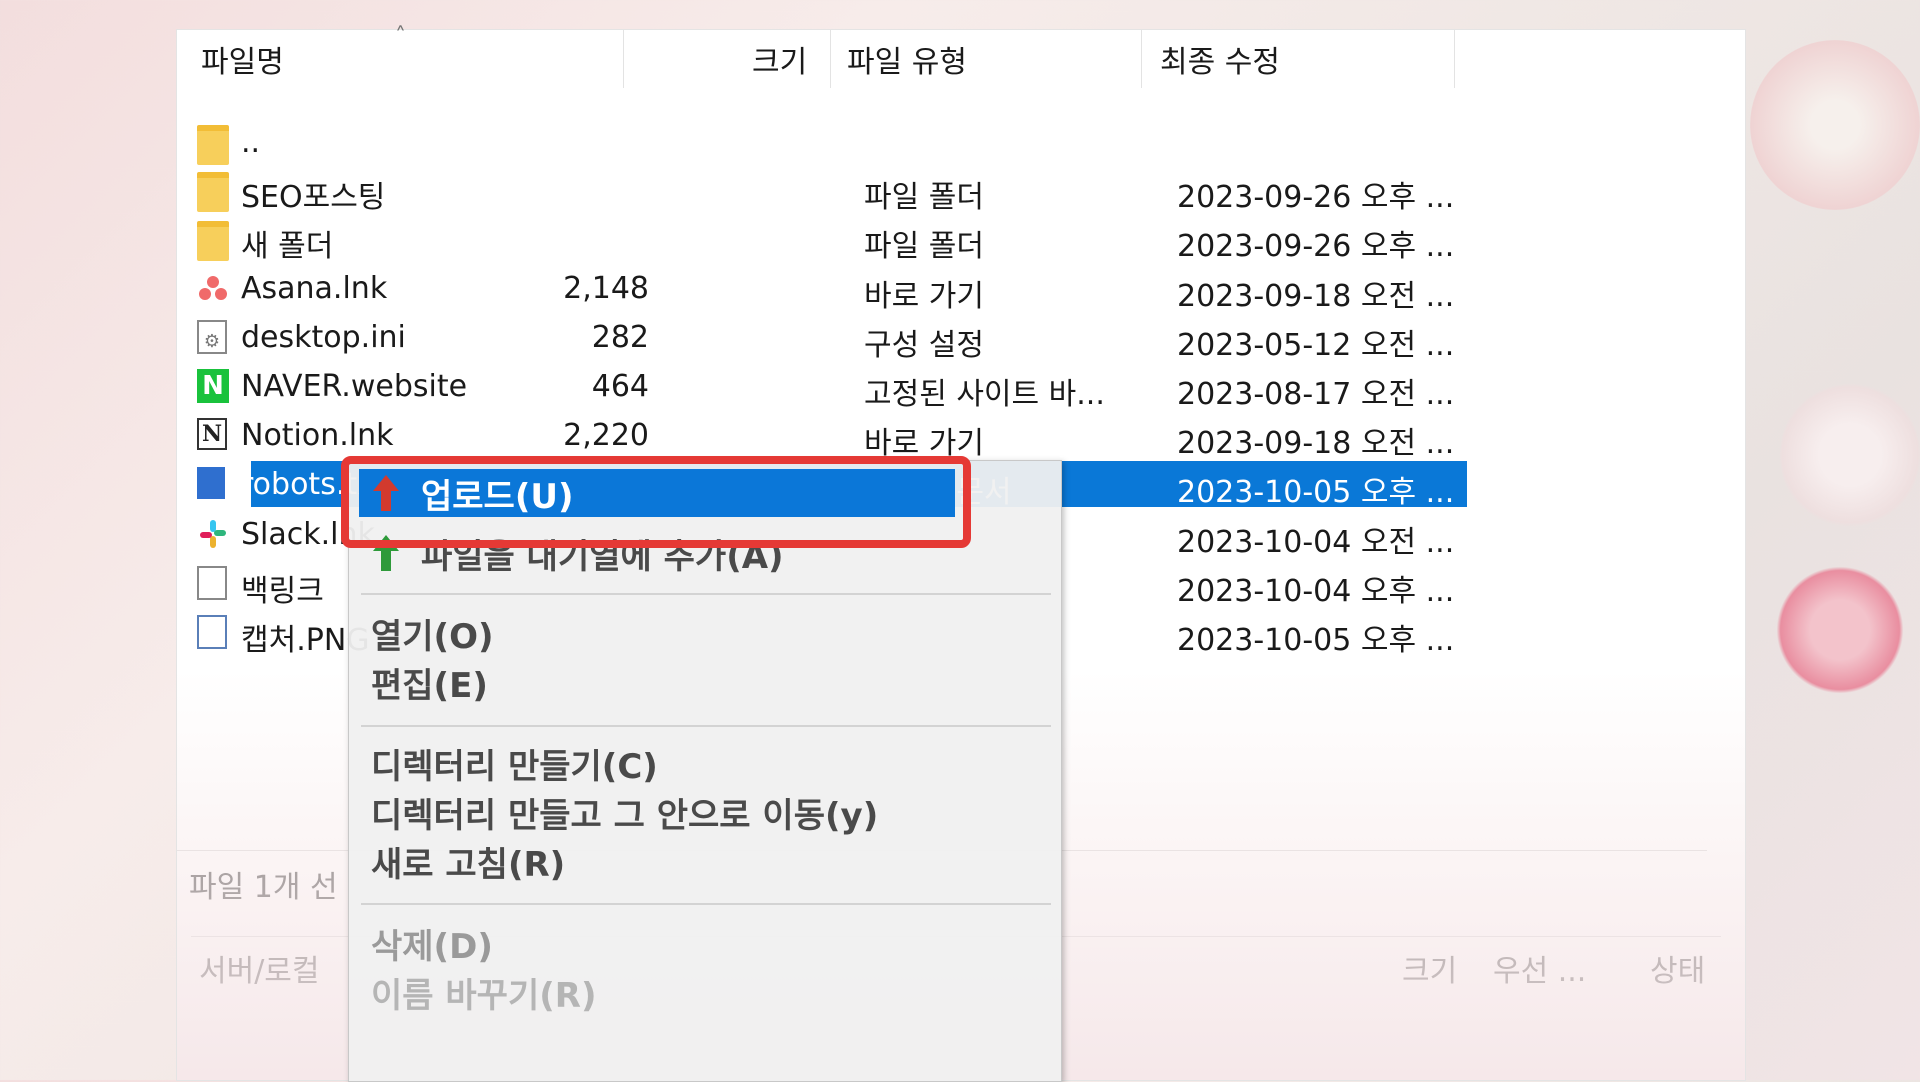  Describe the element at coordinates (825, 142) in the screenshot. I see `list-item: ..` at that location.